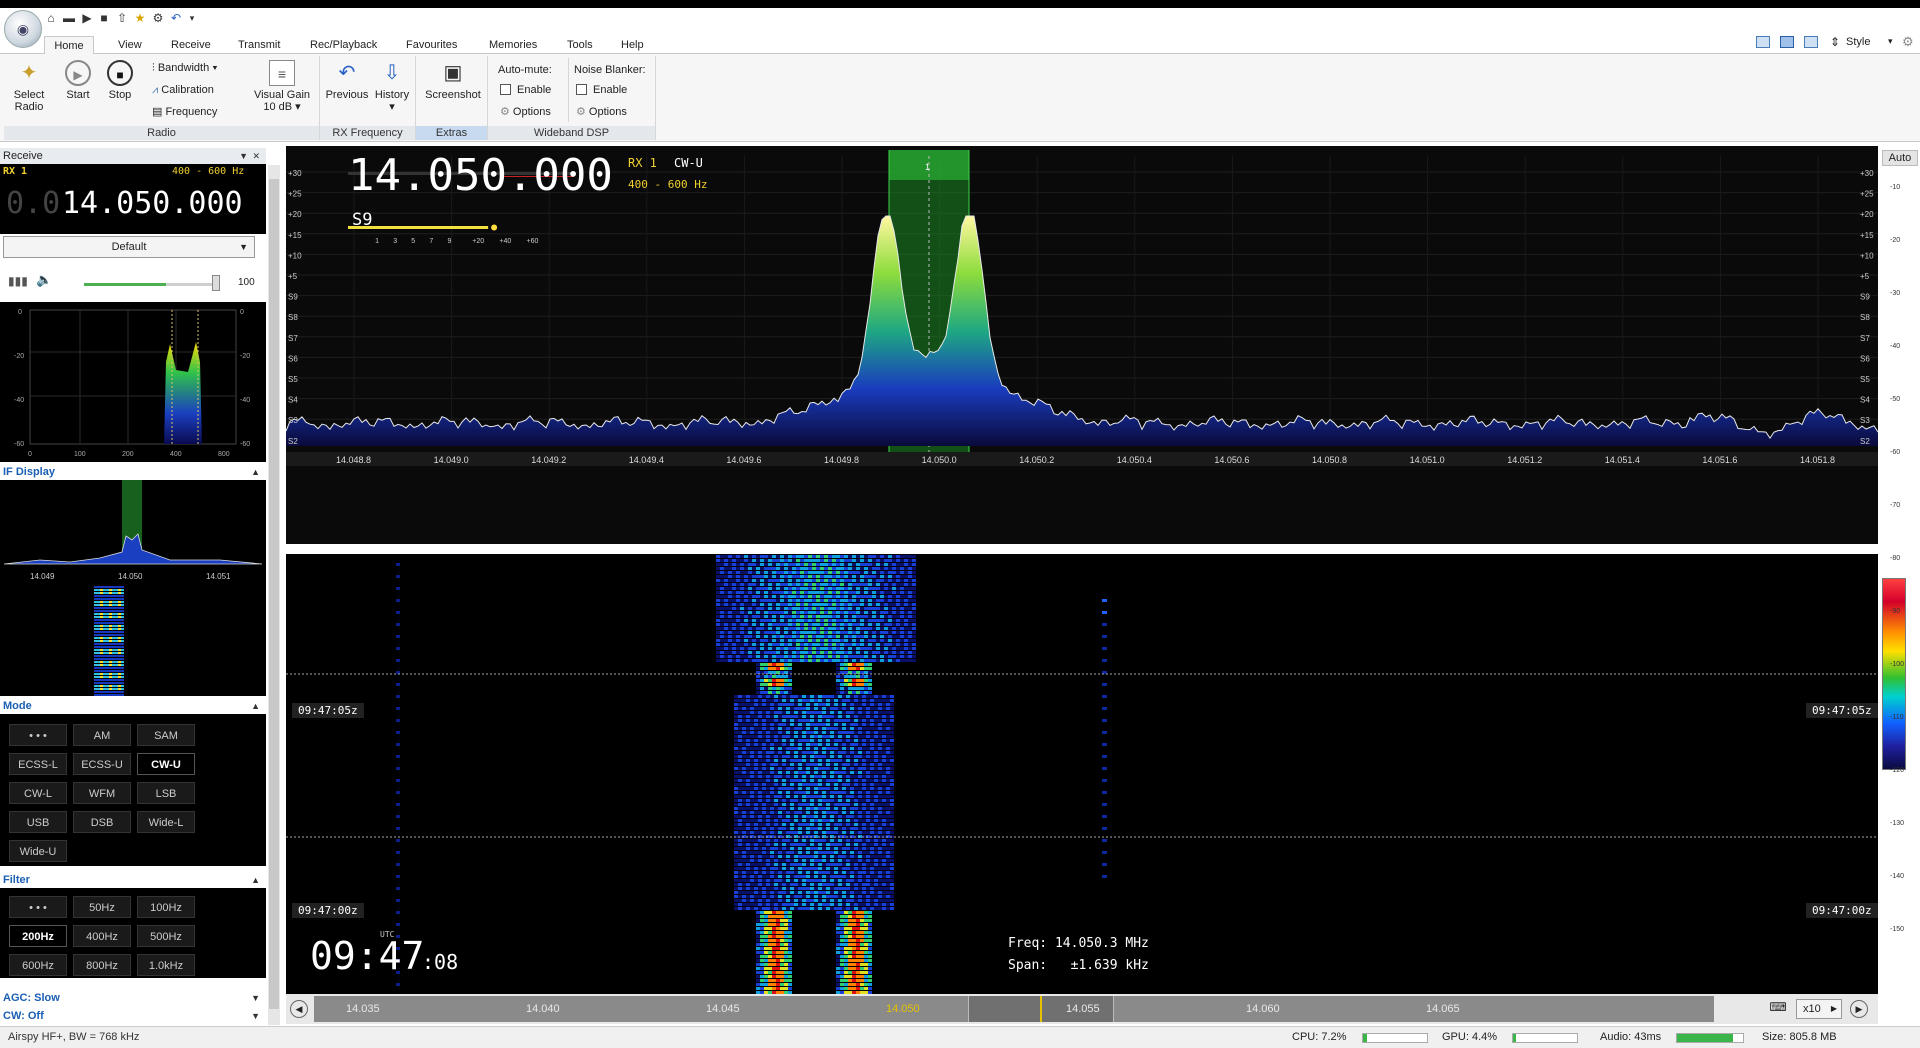  I want to click on spectrum-scale-label: +15, so click(295, 235).